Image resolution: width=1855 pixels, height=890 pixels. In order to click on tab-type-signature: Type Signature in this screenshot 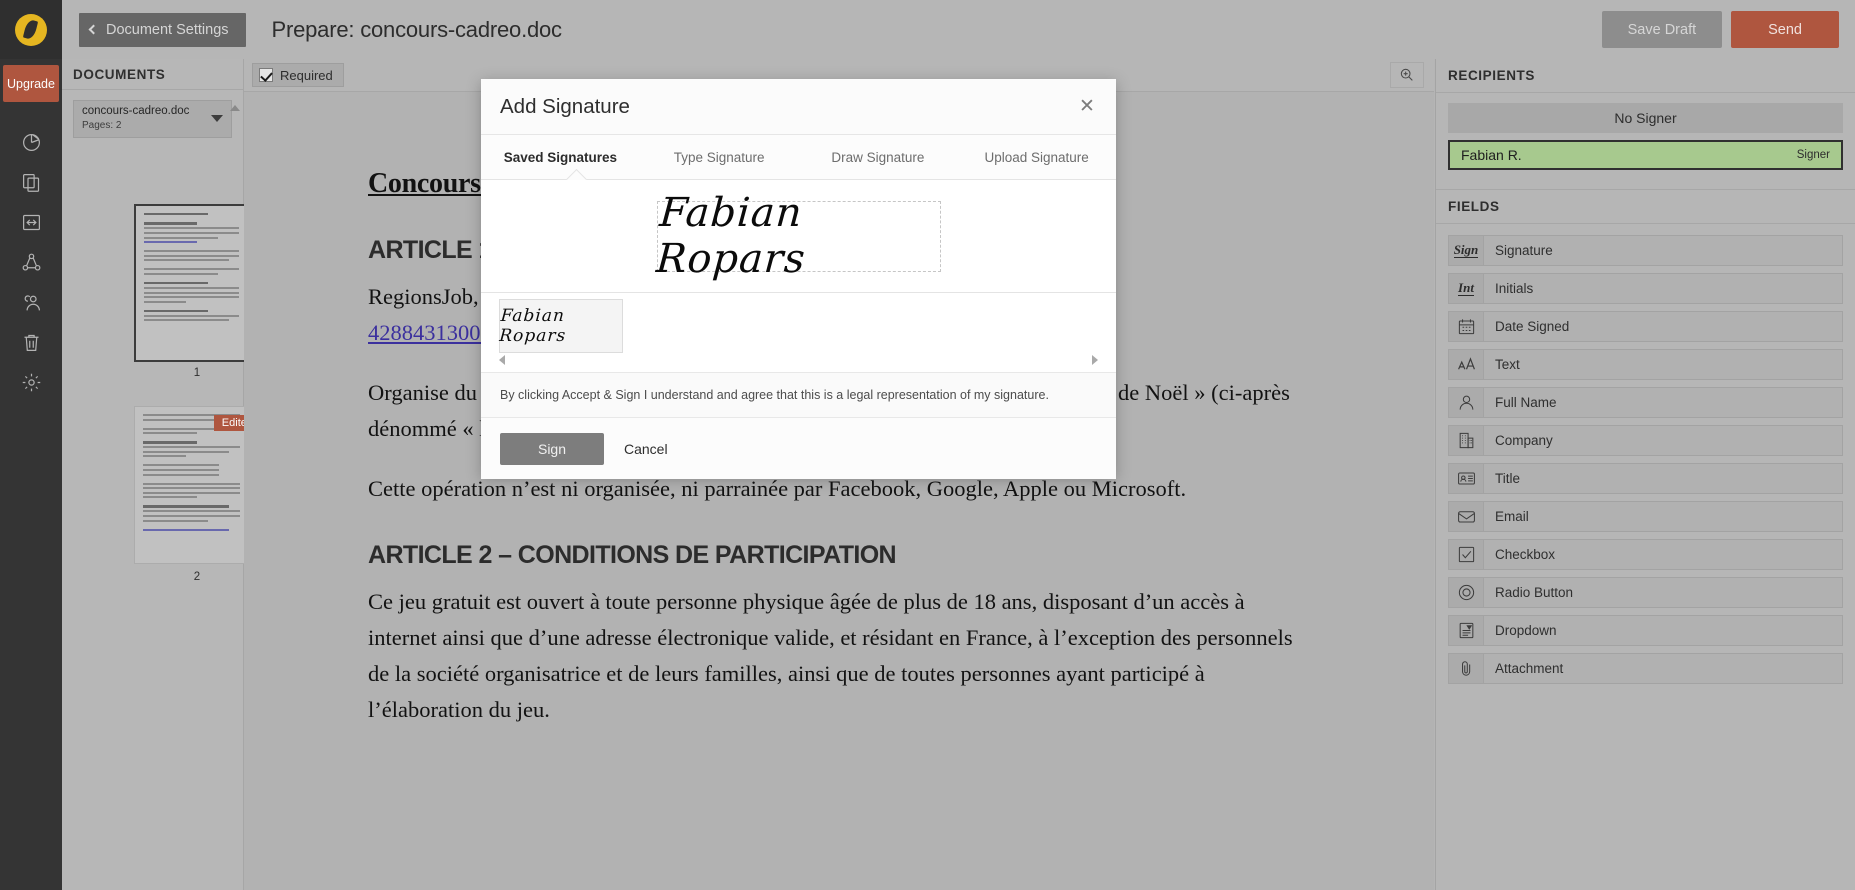, I will do `click(719, 157)`.